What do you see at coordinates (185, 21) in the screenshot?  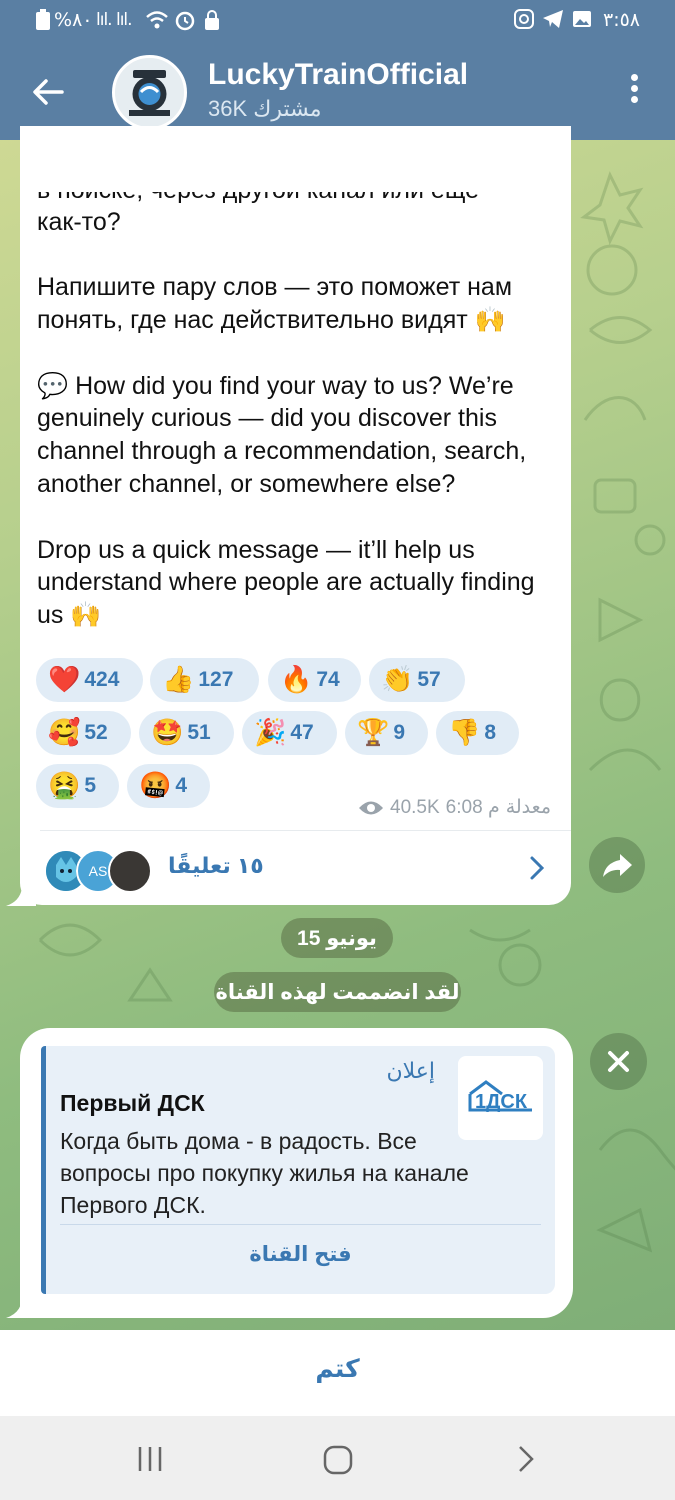 I see `alarm-icon` at bounding box center [185, 21].